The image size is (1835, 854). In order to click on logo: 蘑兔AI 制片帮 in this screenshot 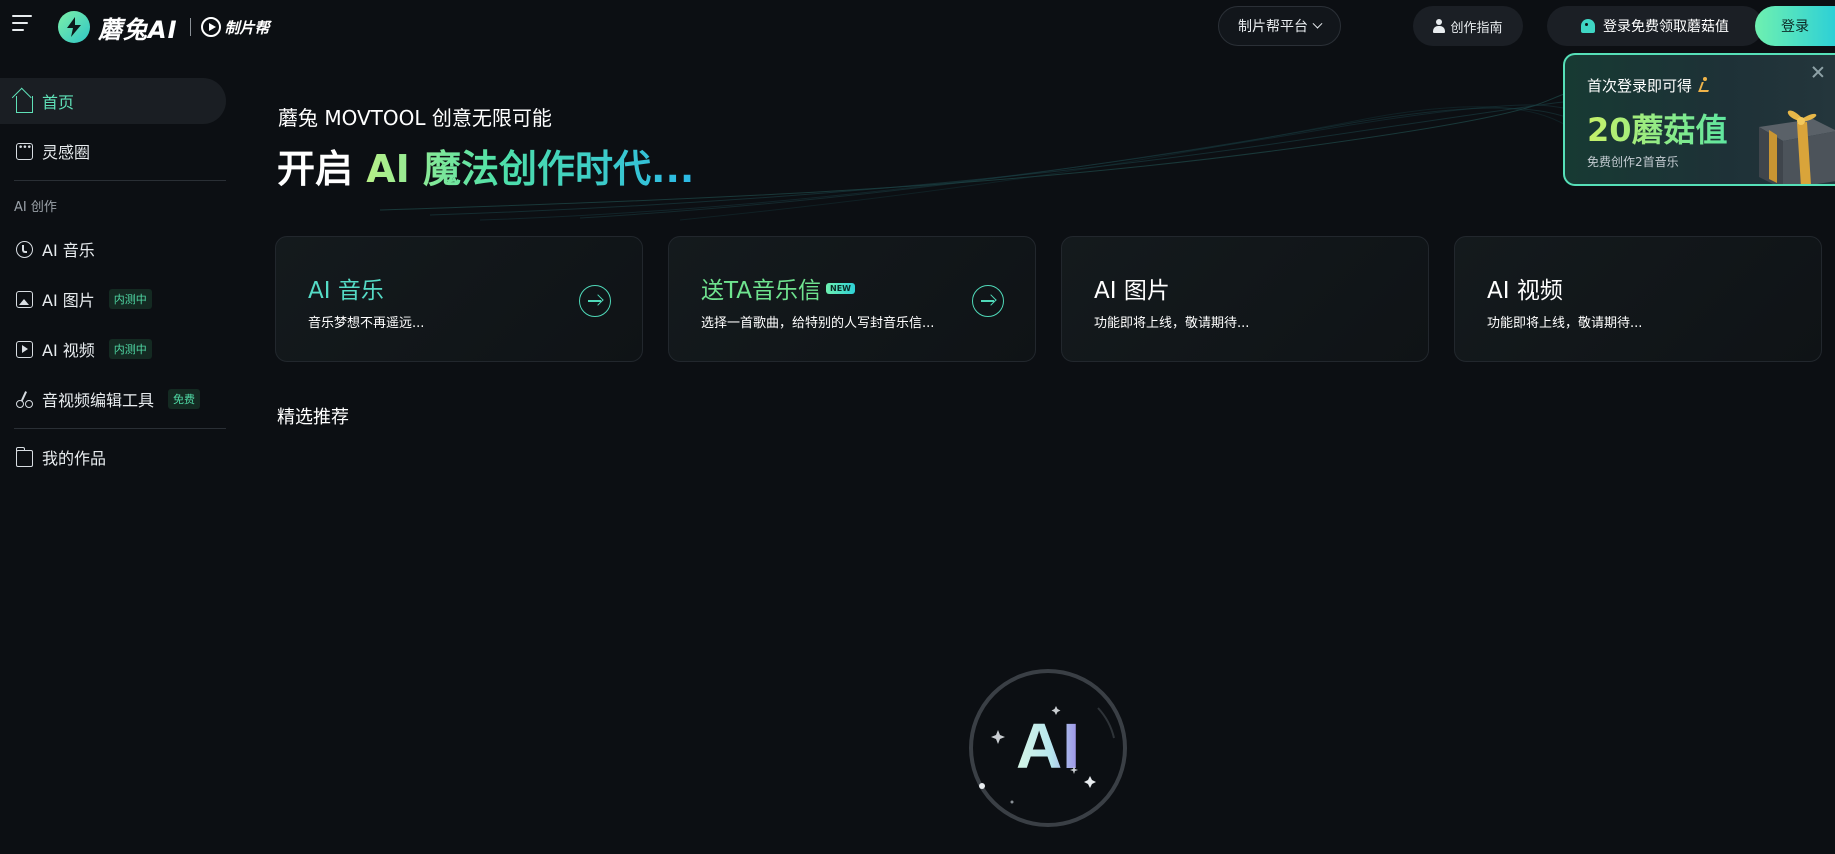, I will do `click(164, 27)`.